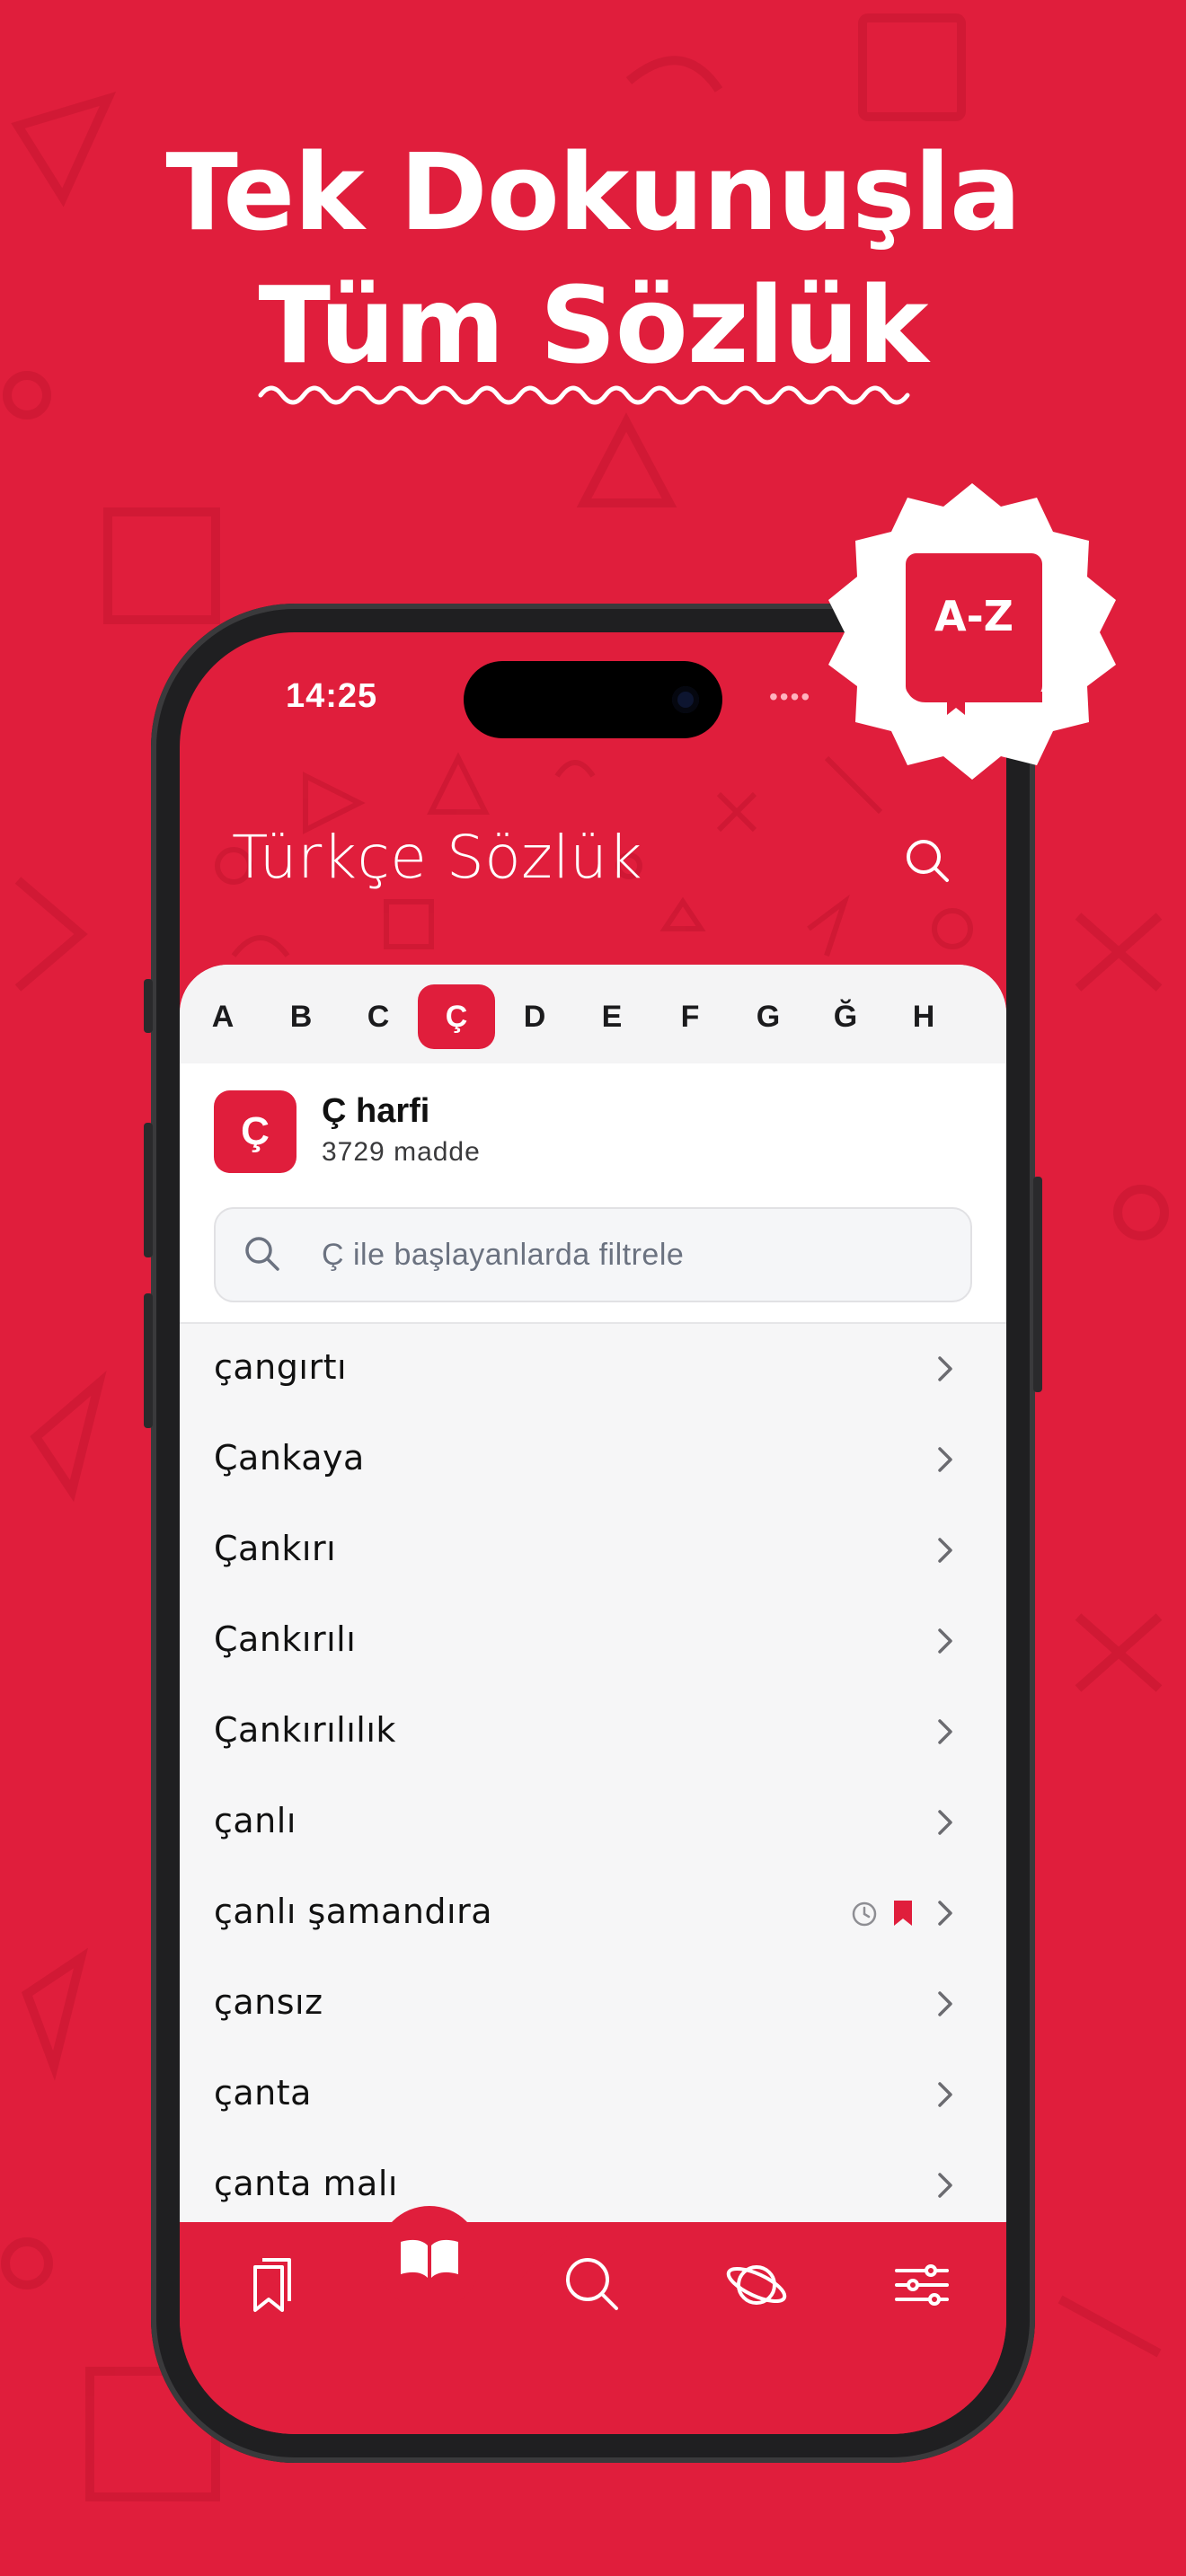 This screenshot has height=2576, width=1186. I want to click on history-icon, so click(864, 1914).